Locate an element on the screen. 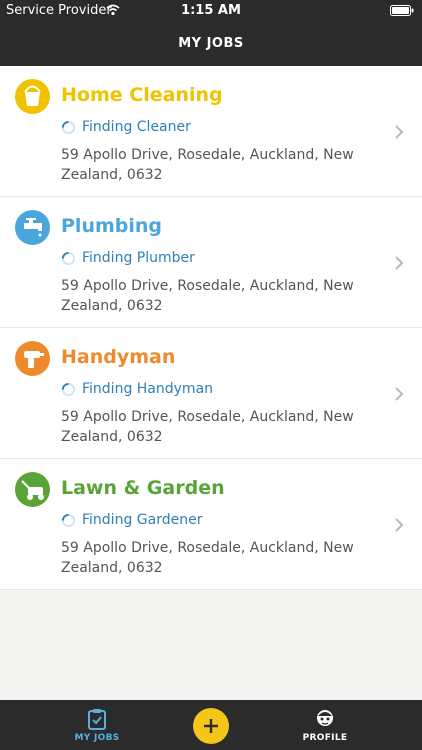 The image size is (422, 750). job-status: Finding Handyman is located at coordinates (137, 389).